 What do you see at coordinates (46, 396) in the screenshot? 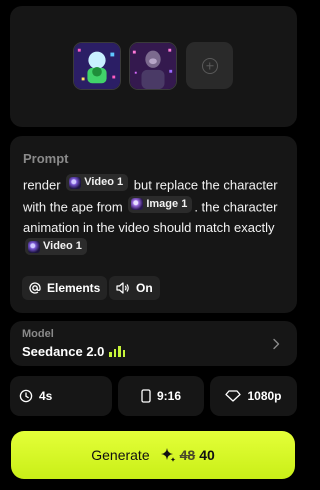
I see `duration-value: 4s` at bounding box center [46, 396].